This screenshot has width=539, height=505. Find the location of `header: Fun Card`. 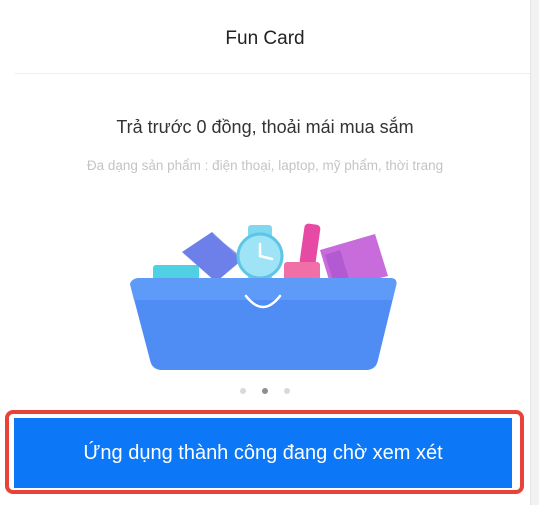

header: Fun Card is located at coordinates (265, 37).